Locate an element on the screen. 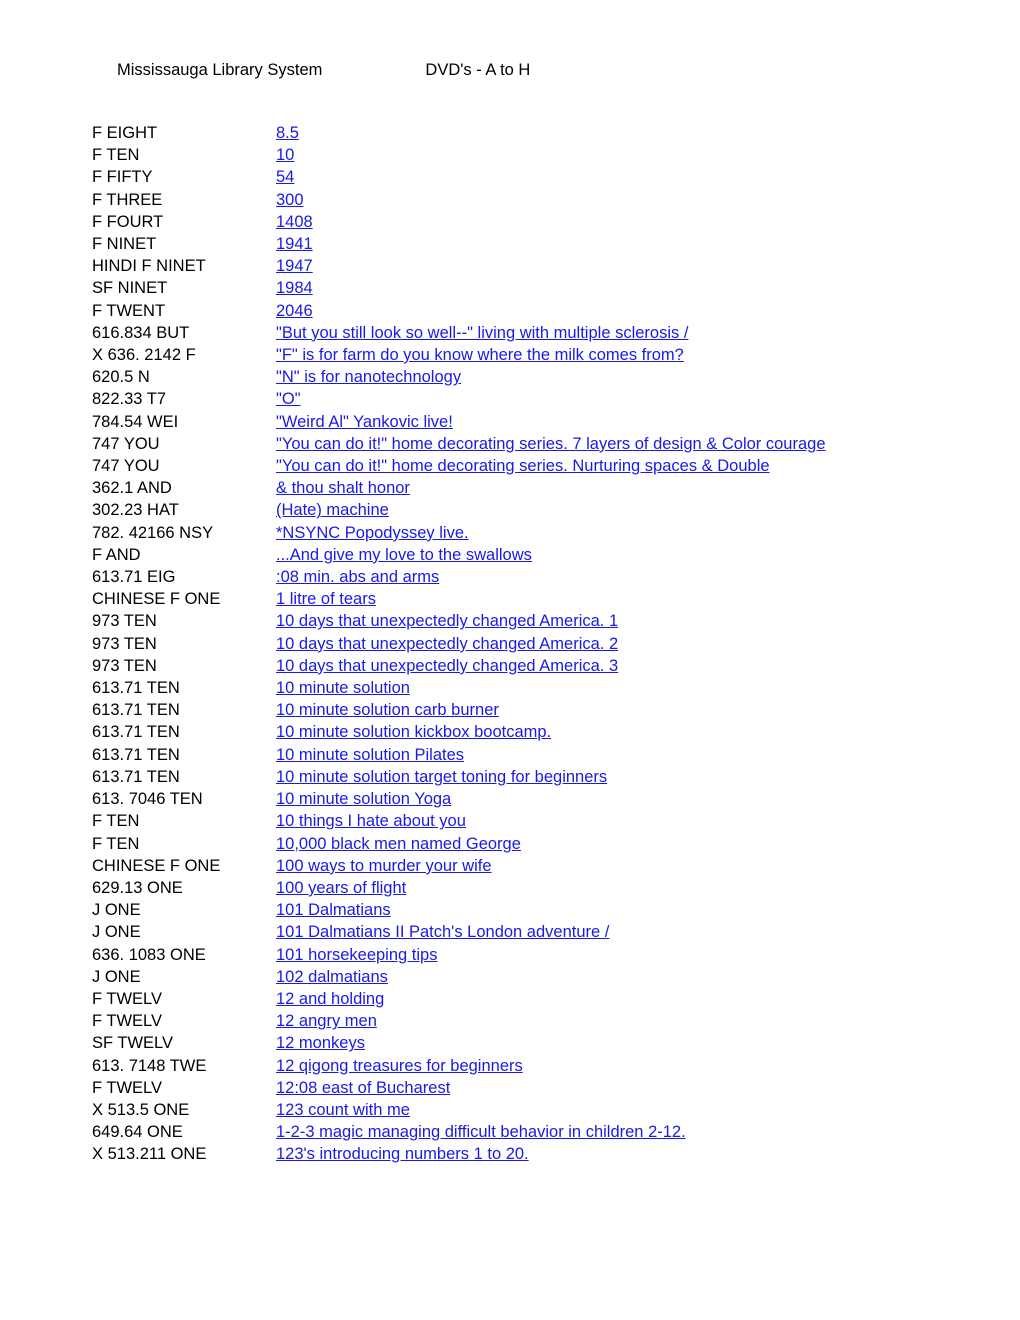  title-link: 10 is located at coordinates (285, 155).